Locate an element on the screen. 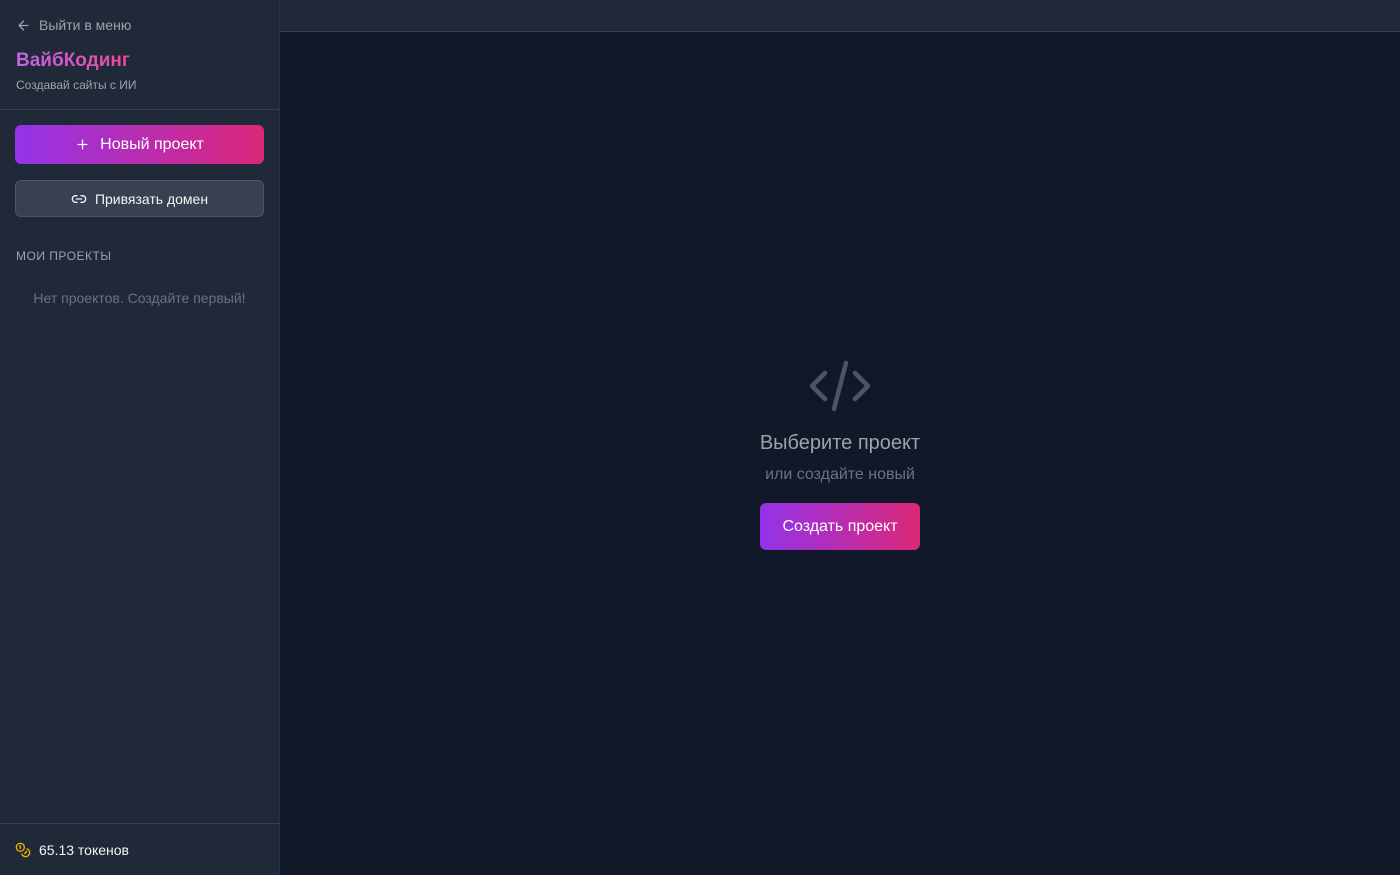  exit-to-menu-label: Выйти в меню is located at coordinates (85, 25).